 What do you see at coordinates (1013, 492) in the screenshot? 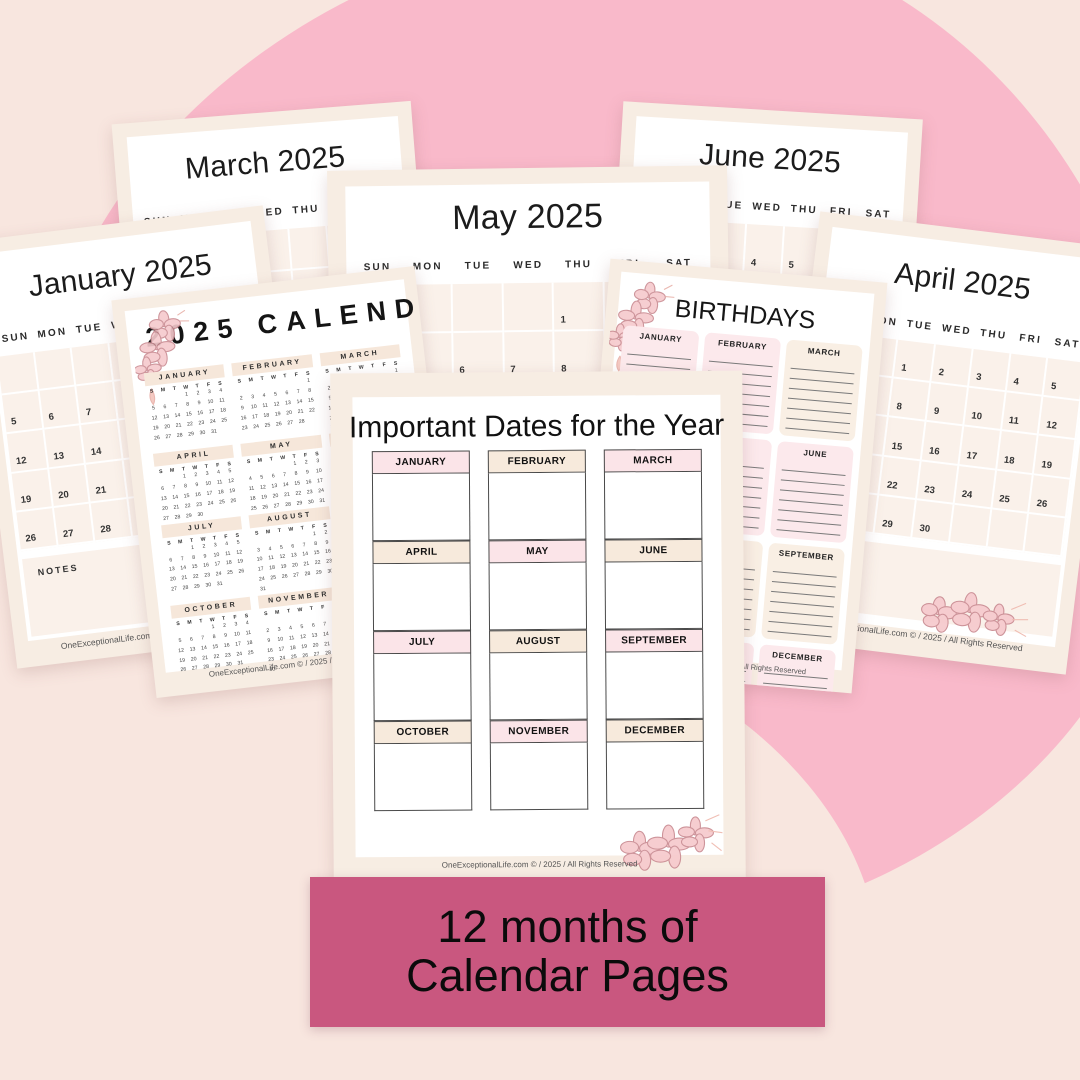
I see `date-cell: 25` at bounding box center [1013, 492].